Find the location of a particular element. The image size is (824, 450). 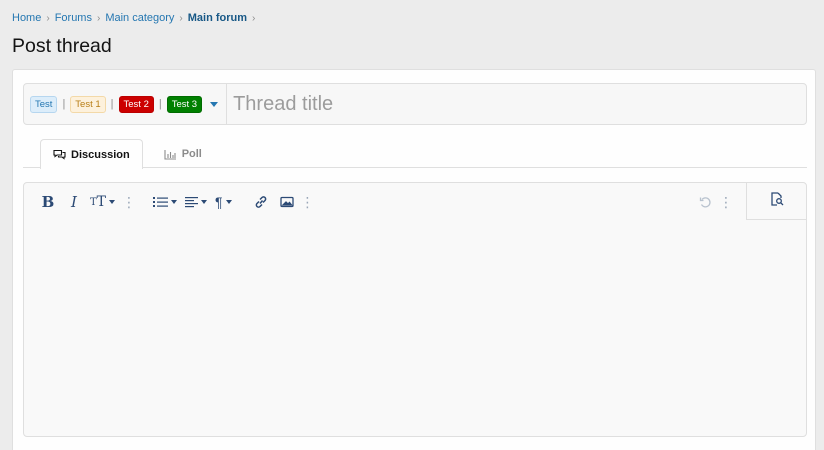

tab-discussion-label: Discussion is located at coordinates (100, 154).